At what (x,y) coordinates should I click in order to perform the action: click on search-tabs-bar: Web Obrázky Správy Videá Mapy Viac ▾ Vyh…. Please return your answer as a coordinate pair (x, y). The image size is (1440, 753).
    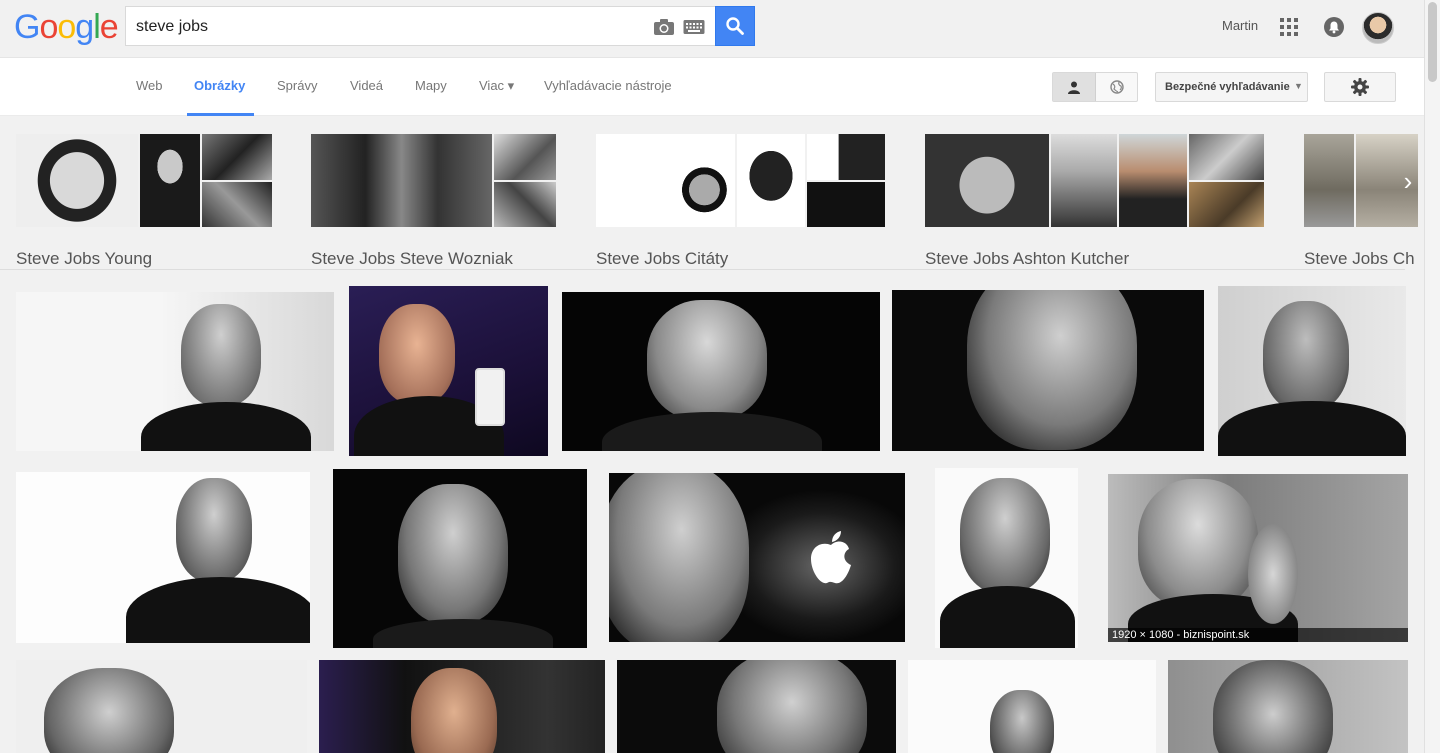
    Looking at the image, I should click on (712, 86).